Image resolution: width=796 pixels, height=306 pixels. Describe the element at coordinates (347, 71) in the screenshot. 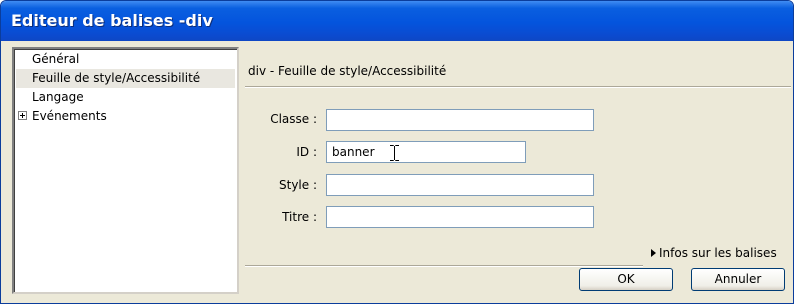

I see `section-title: div - Feuille de style/Accessibilité` at that location.